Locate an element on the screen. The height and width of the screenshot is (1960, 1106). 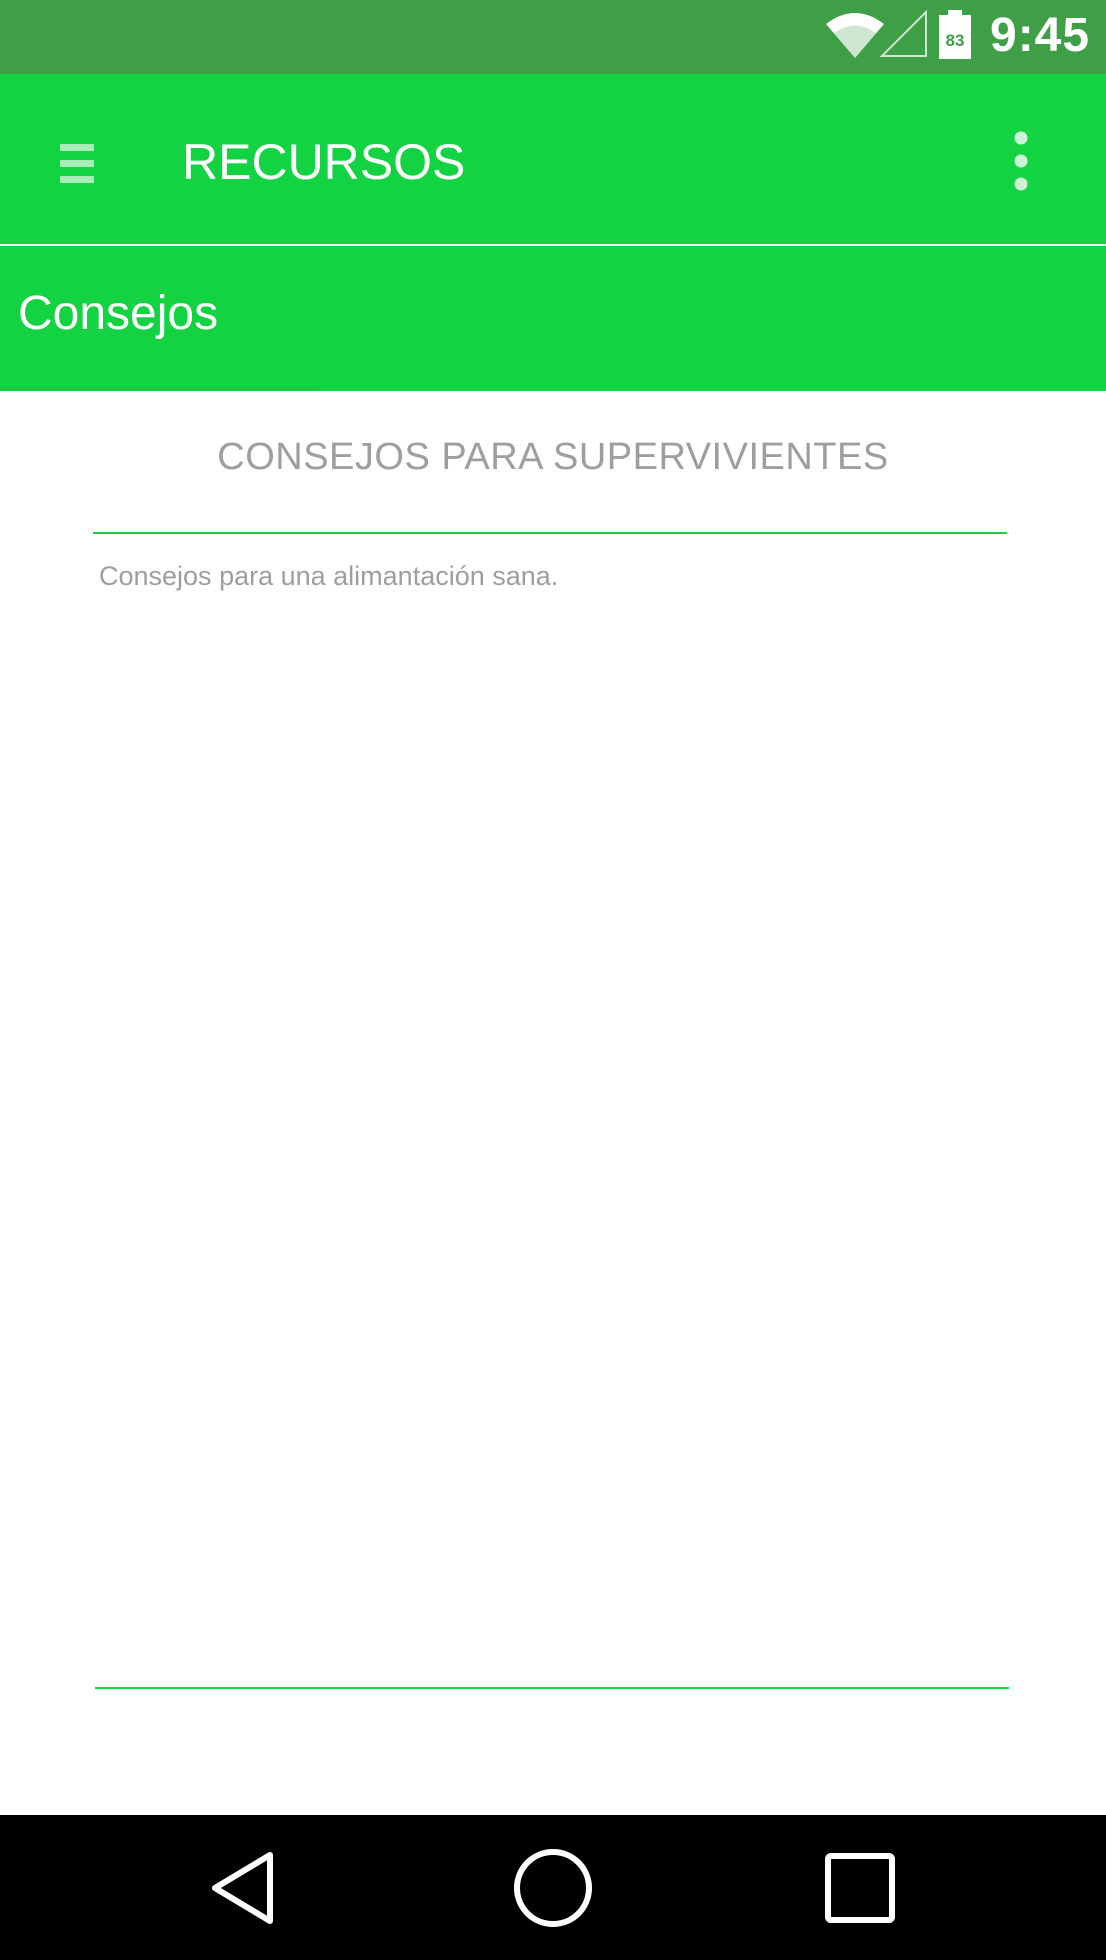
wifi-icon is located at coordinates (855, 35).